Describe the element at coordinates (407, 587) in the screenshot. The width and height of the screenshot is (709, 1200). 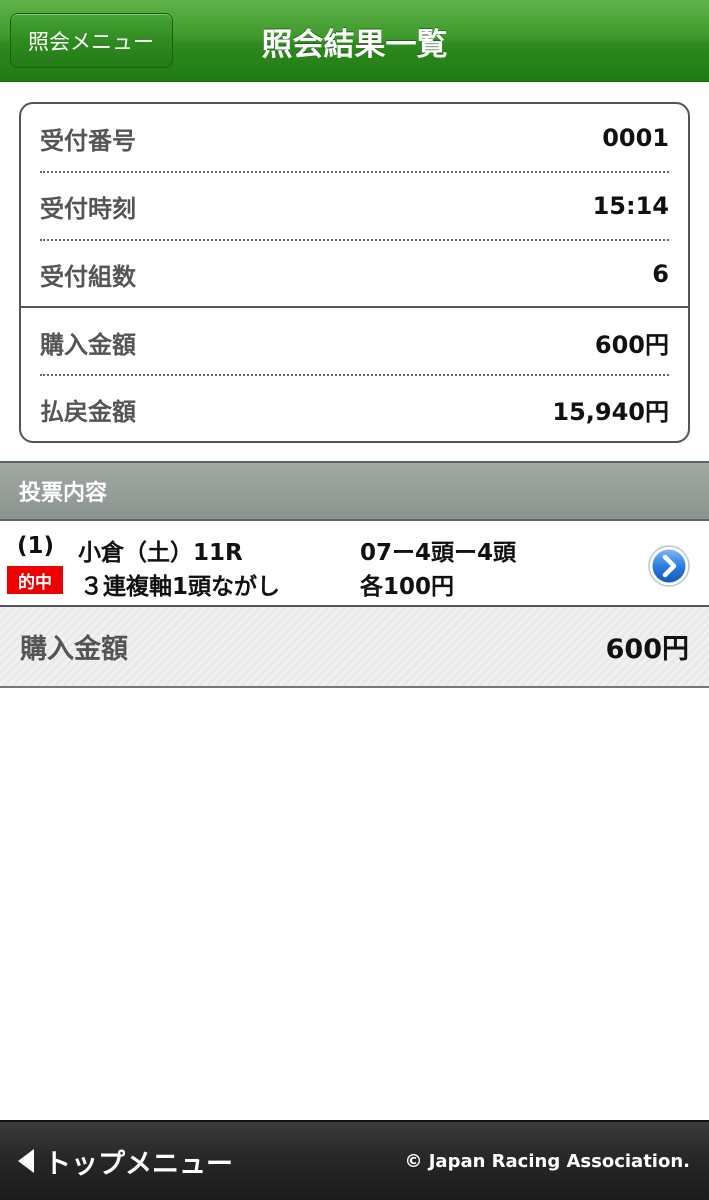
I see `bet-unit-amount: 各100円` at that location.